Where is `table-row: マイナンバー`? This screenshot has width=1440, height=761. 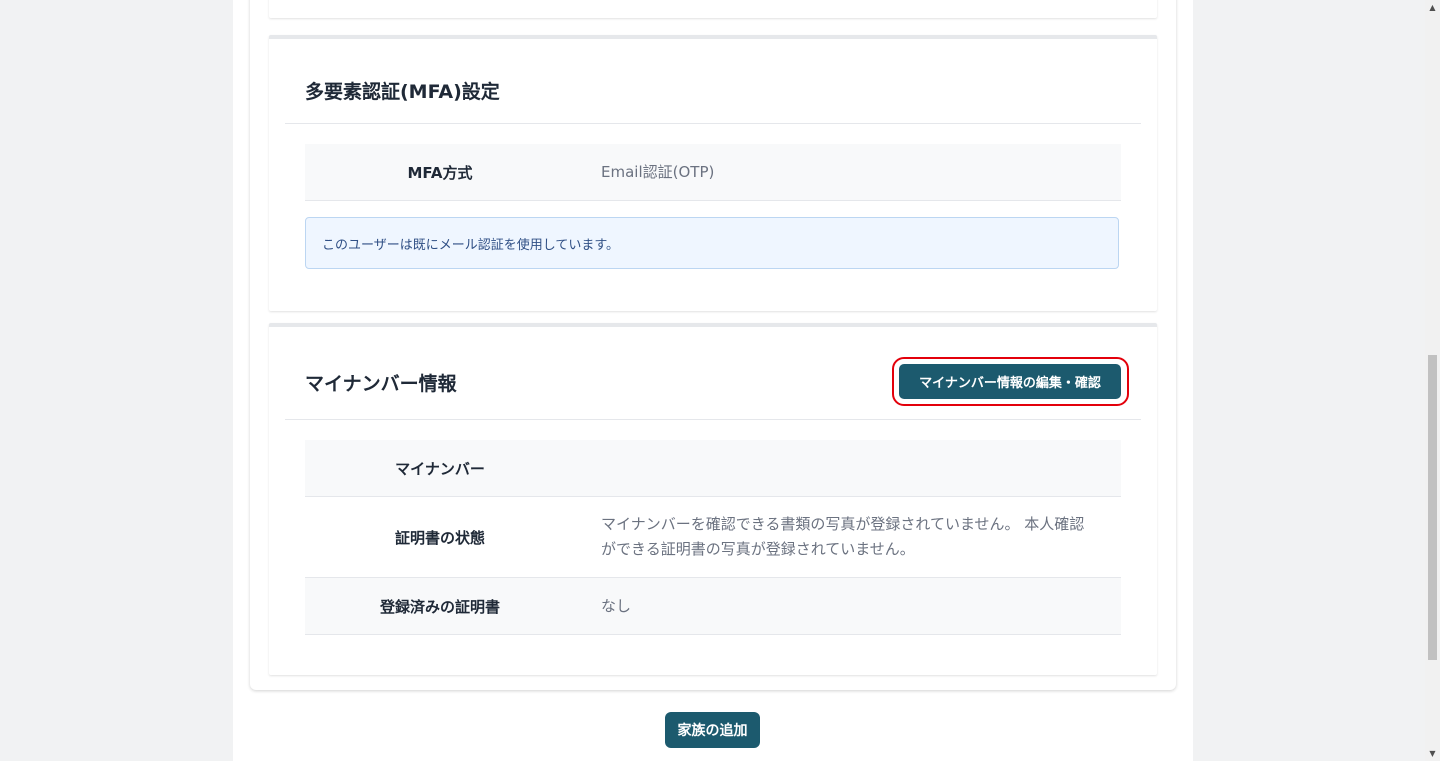
table-row: マイナンバー is located at coordinates (713, 468).